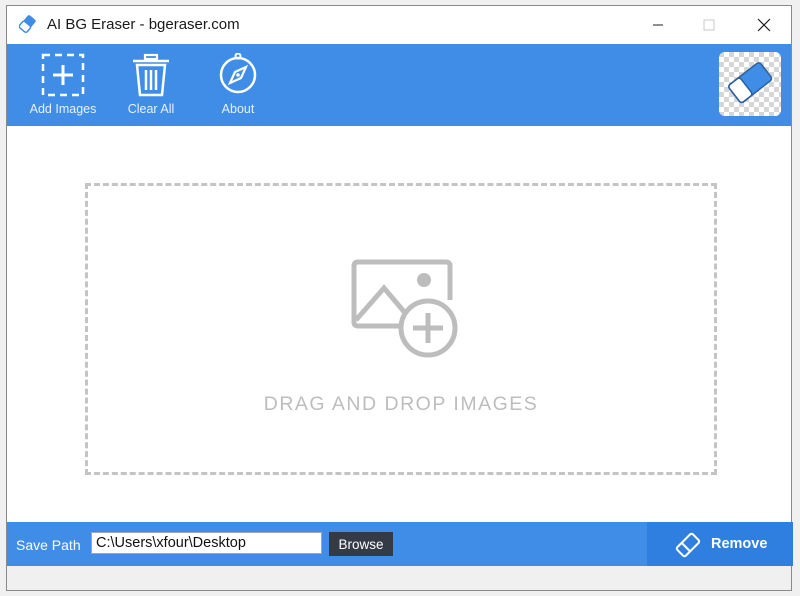  I want to click on save-path-input, so click(206, 543).